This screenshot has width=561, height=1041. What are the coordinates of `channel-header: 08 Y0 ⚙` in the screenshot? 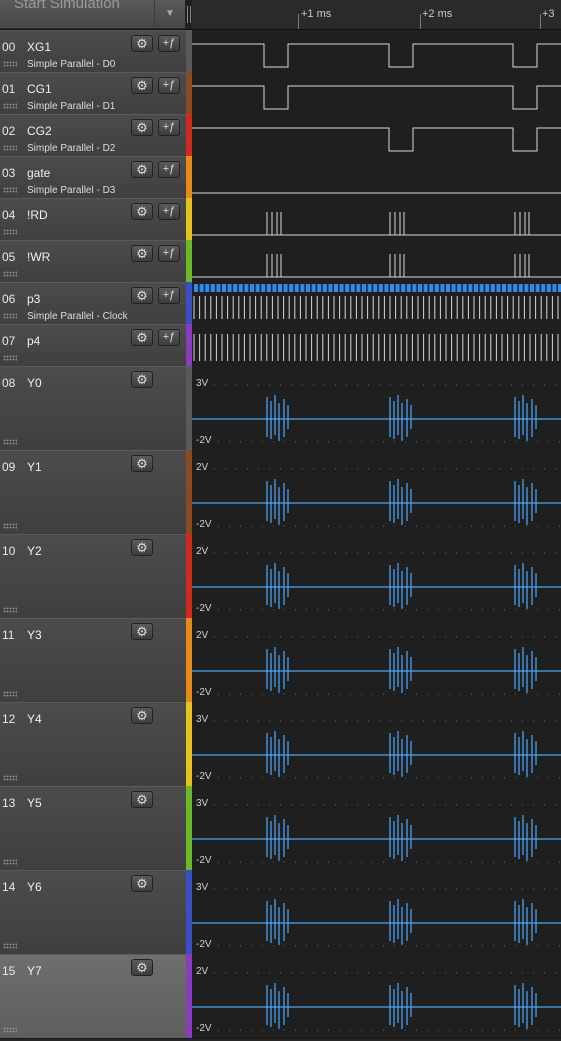 It's located at (93, 408).